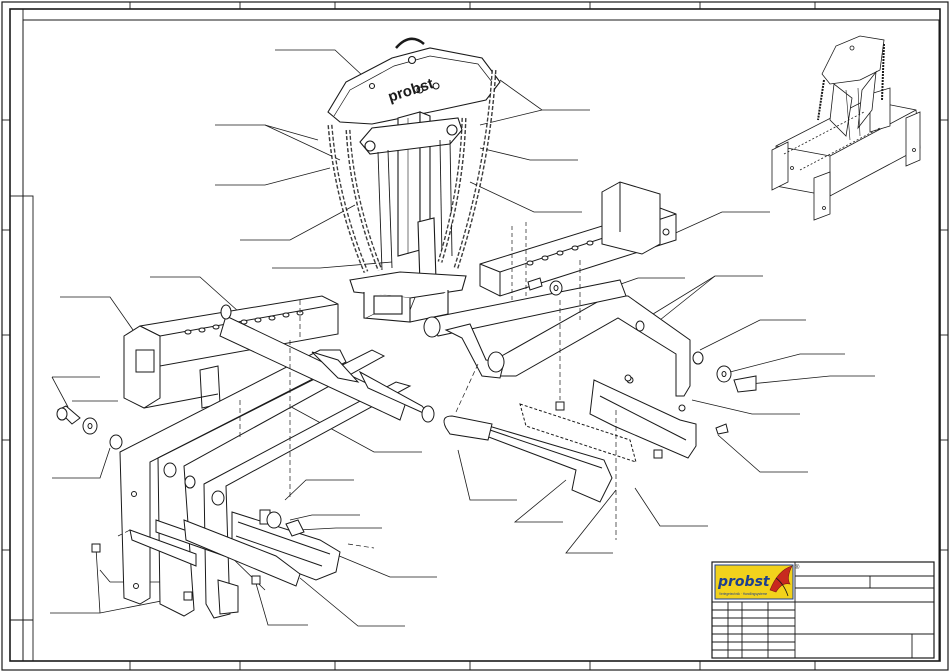 This screenshot has width=950, height=672. Describe the element at coordinates (348, 198) in the screenshot. I see `chain-left-outer` at that location.